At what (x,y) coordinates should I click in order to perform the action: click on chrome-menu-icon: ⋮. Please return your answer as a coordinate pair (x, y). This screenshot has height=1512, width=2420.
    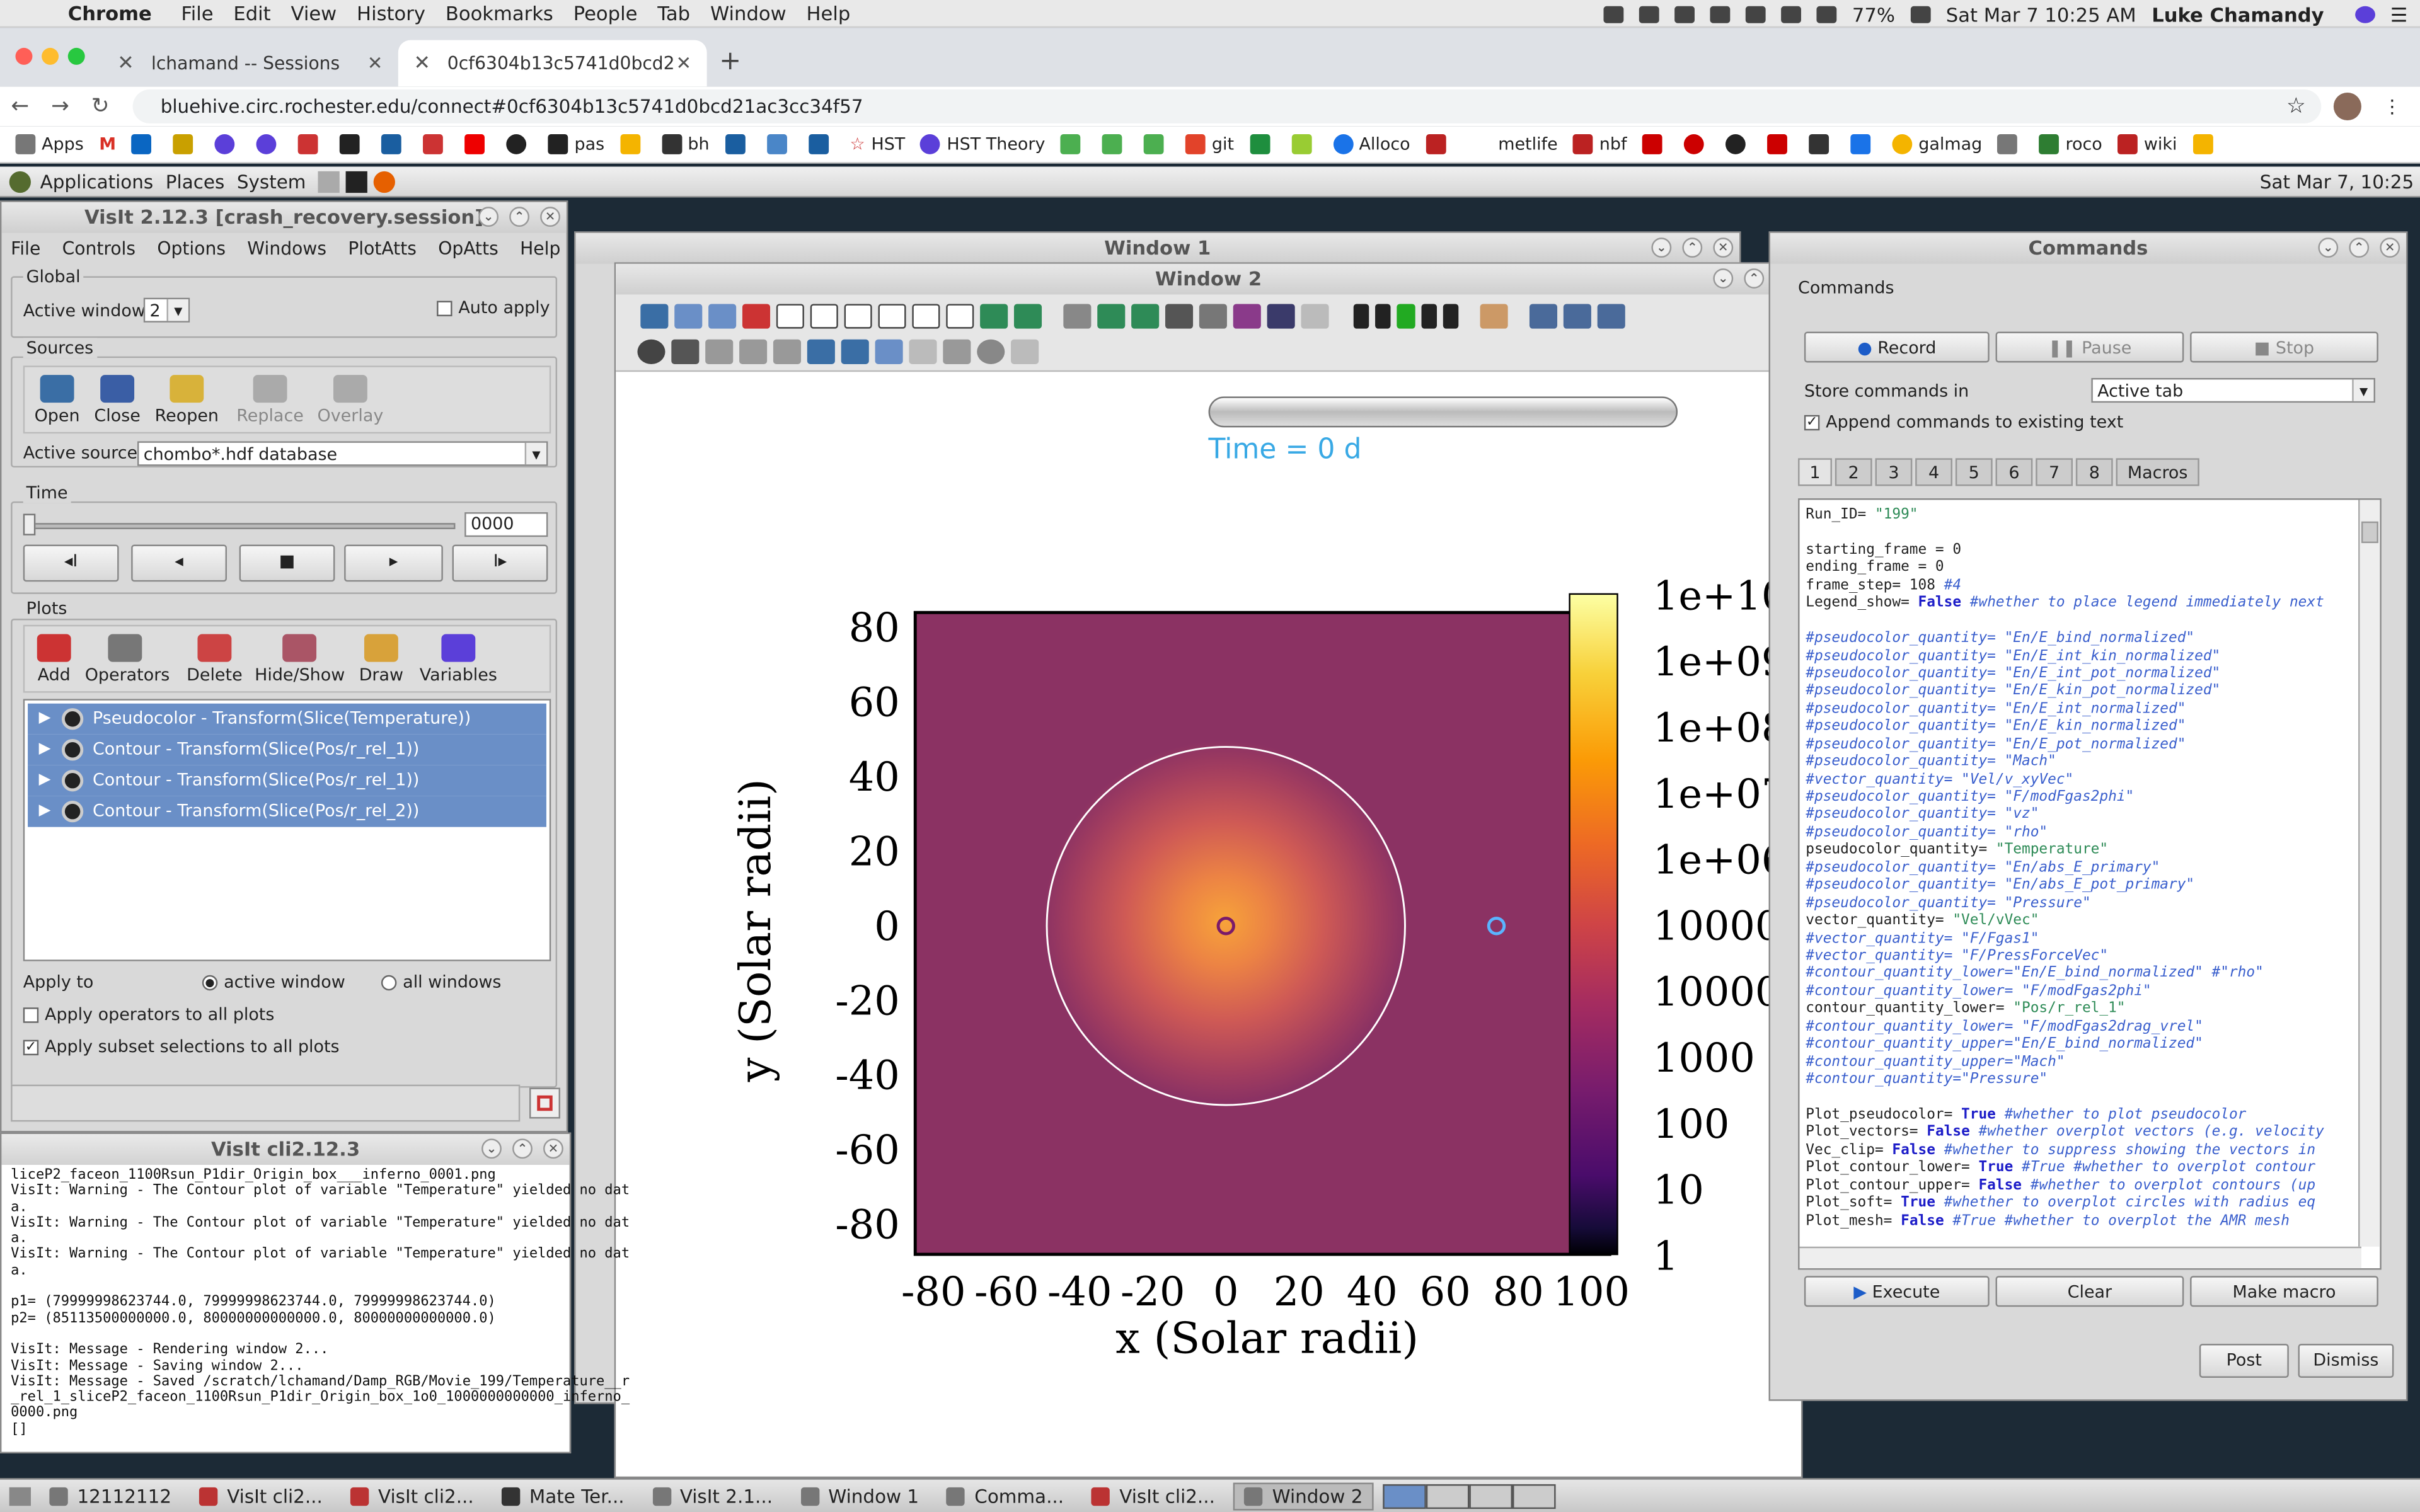
    Looking at the image, I should click on (2392, 106).